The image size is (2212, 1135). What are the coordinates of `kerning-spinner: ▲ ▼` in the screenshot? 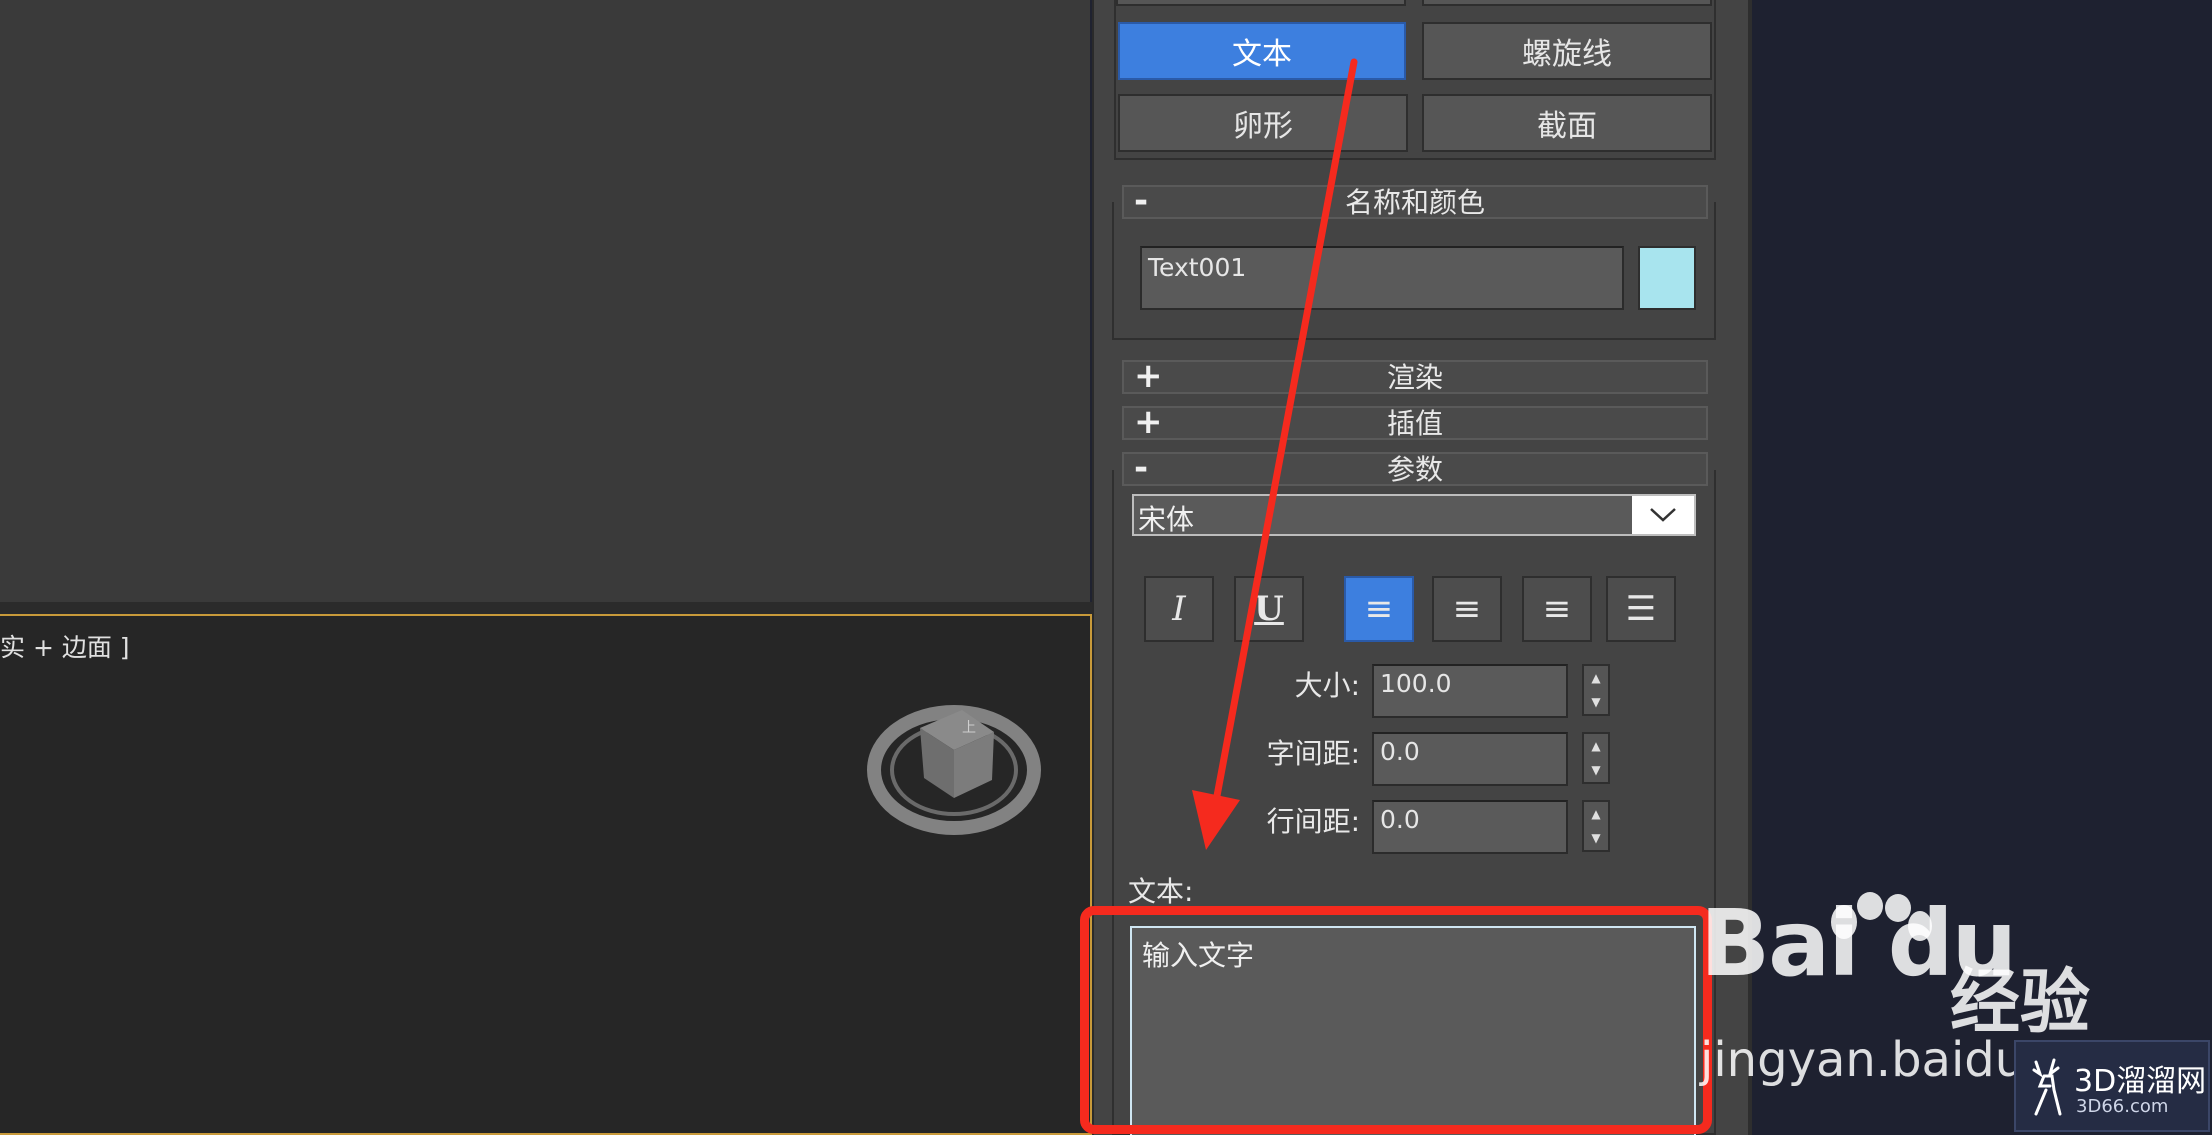 It's located at (1596, 758).